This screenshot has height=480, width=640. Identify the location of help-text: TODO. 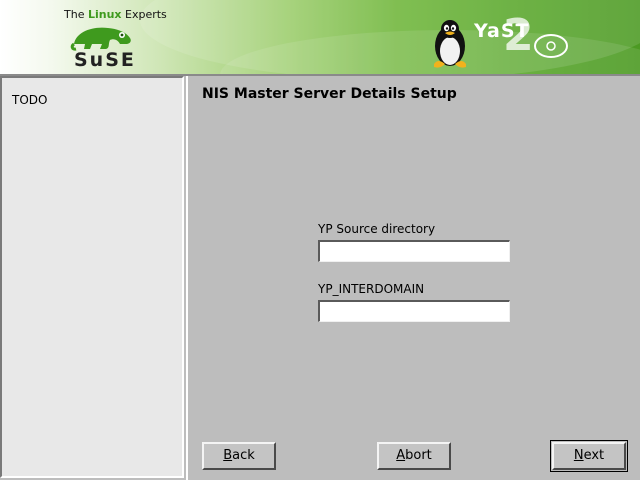
(30, 100).